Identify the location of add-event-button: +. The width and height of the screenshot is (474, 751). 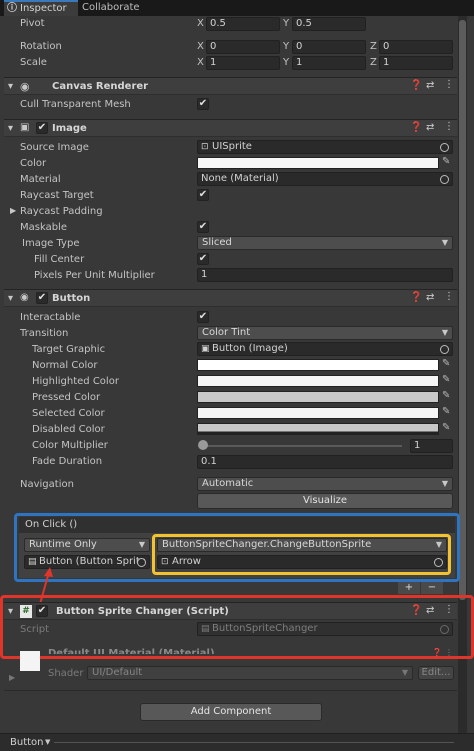
(409, 588).